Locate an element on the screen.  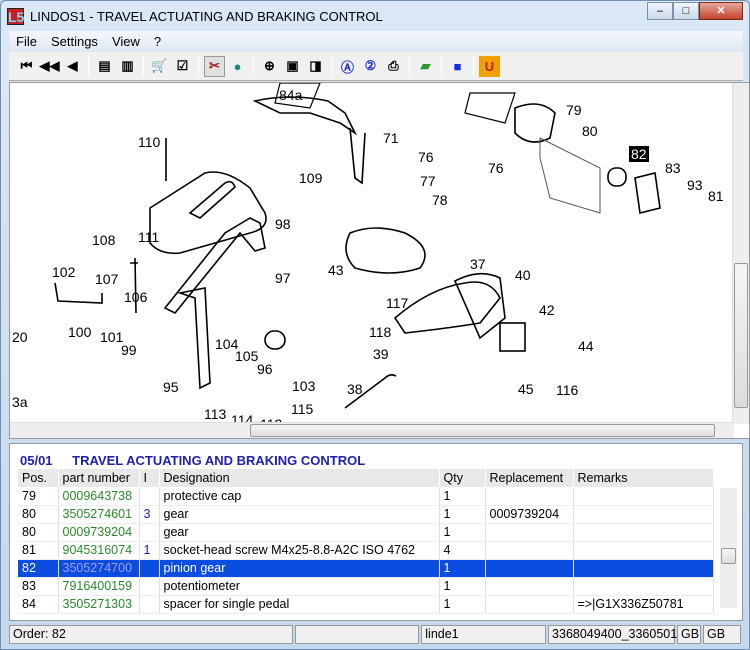
page-corner-icon: ◨ is located at coordinates (315, 66).